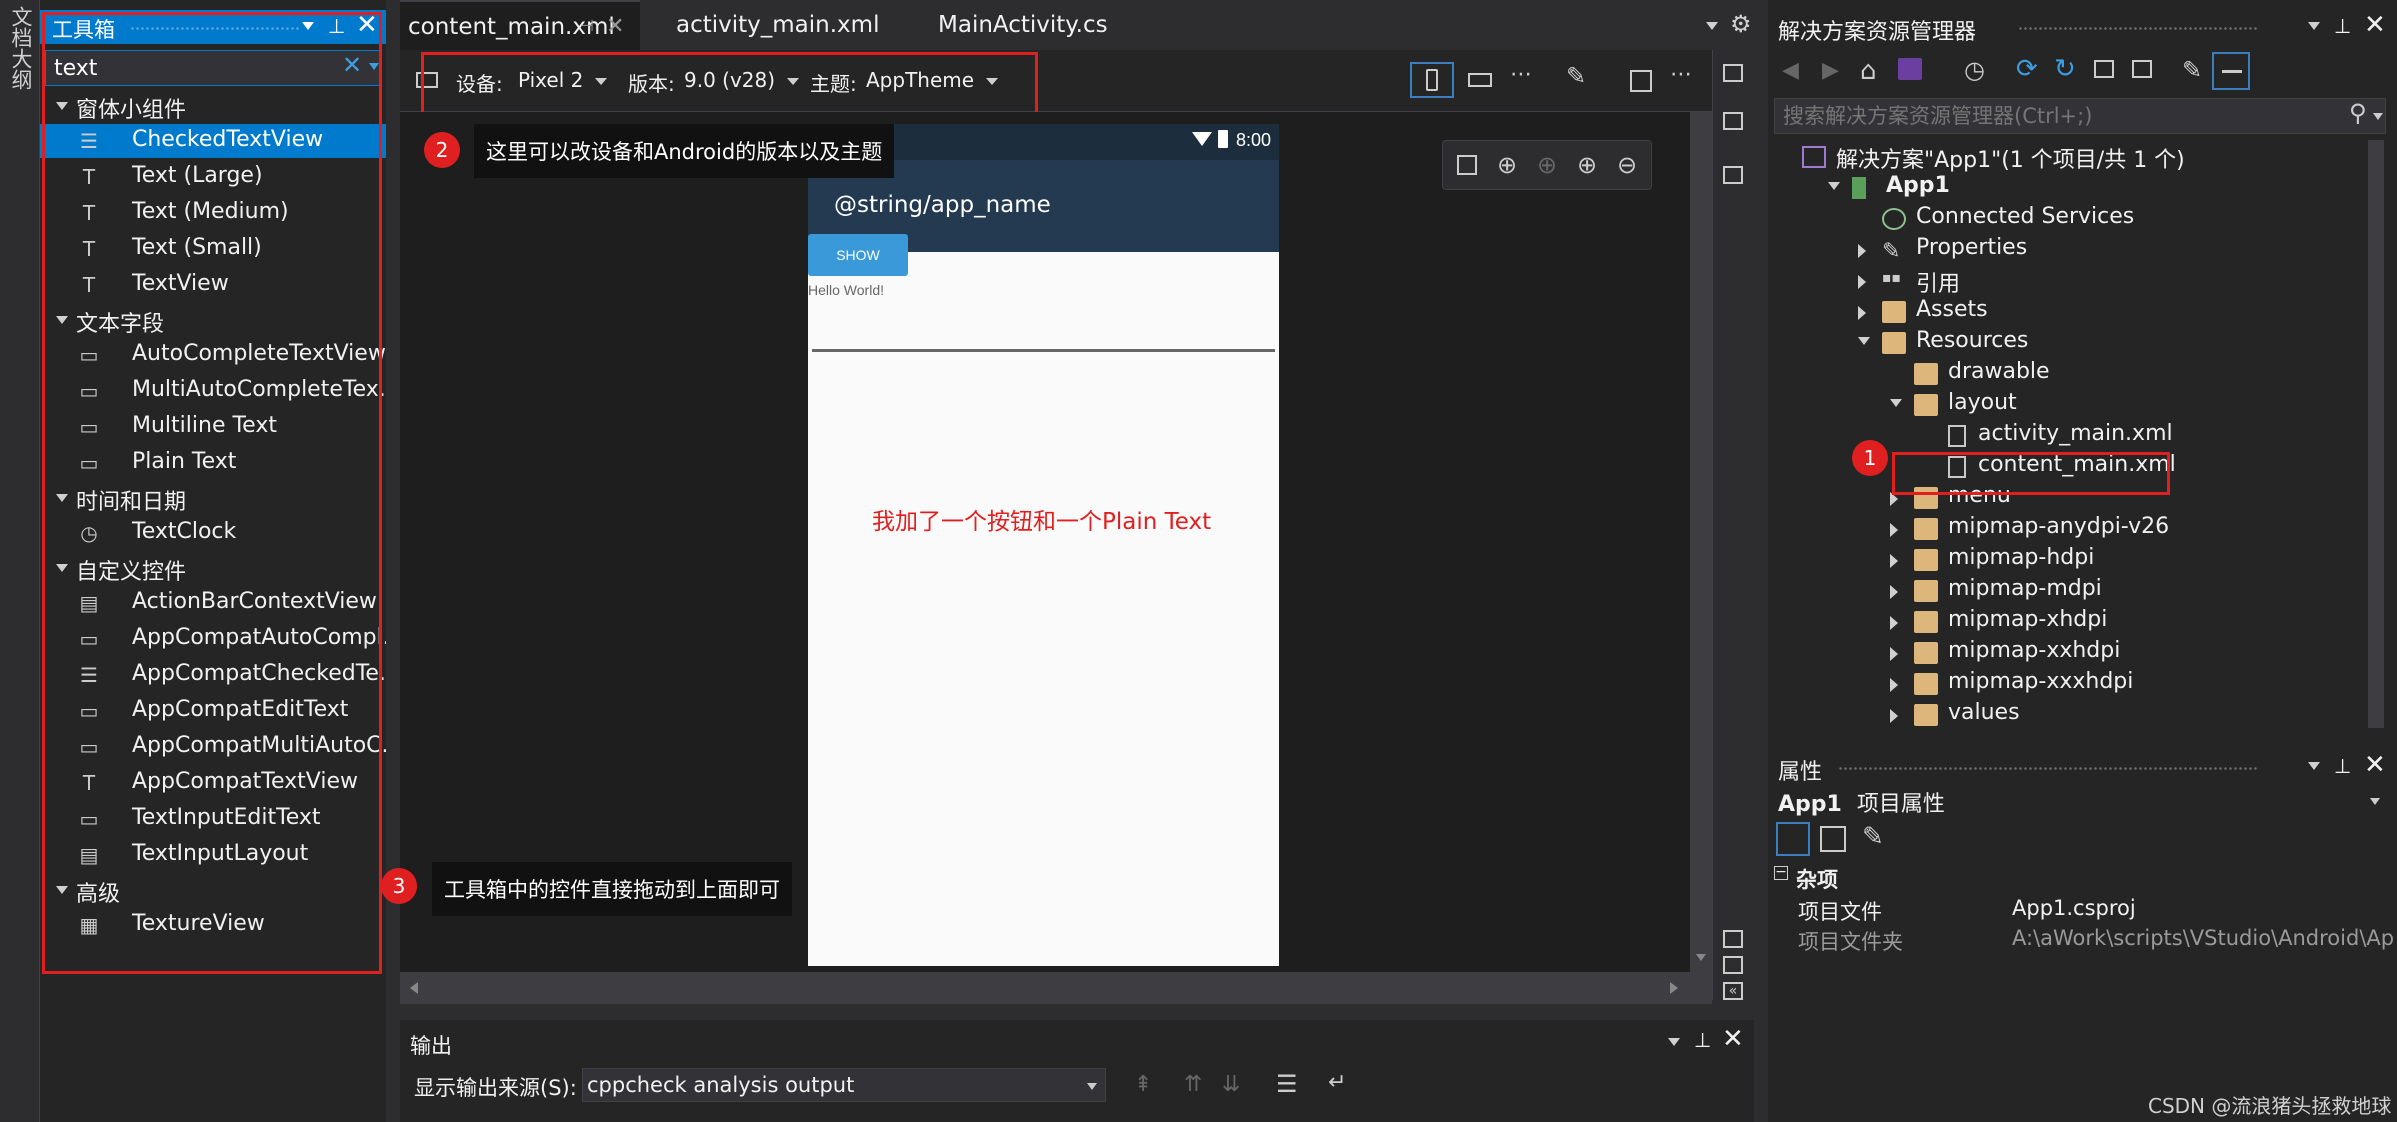  Describe the element at coordinates (1910, 69) in the screenshot. I see `switch-views-icon` at that location.